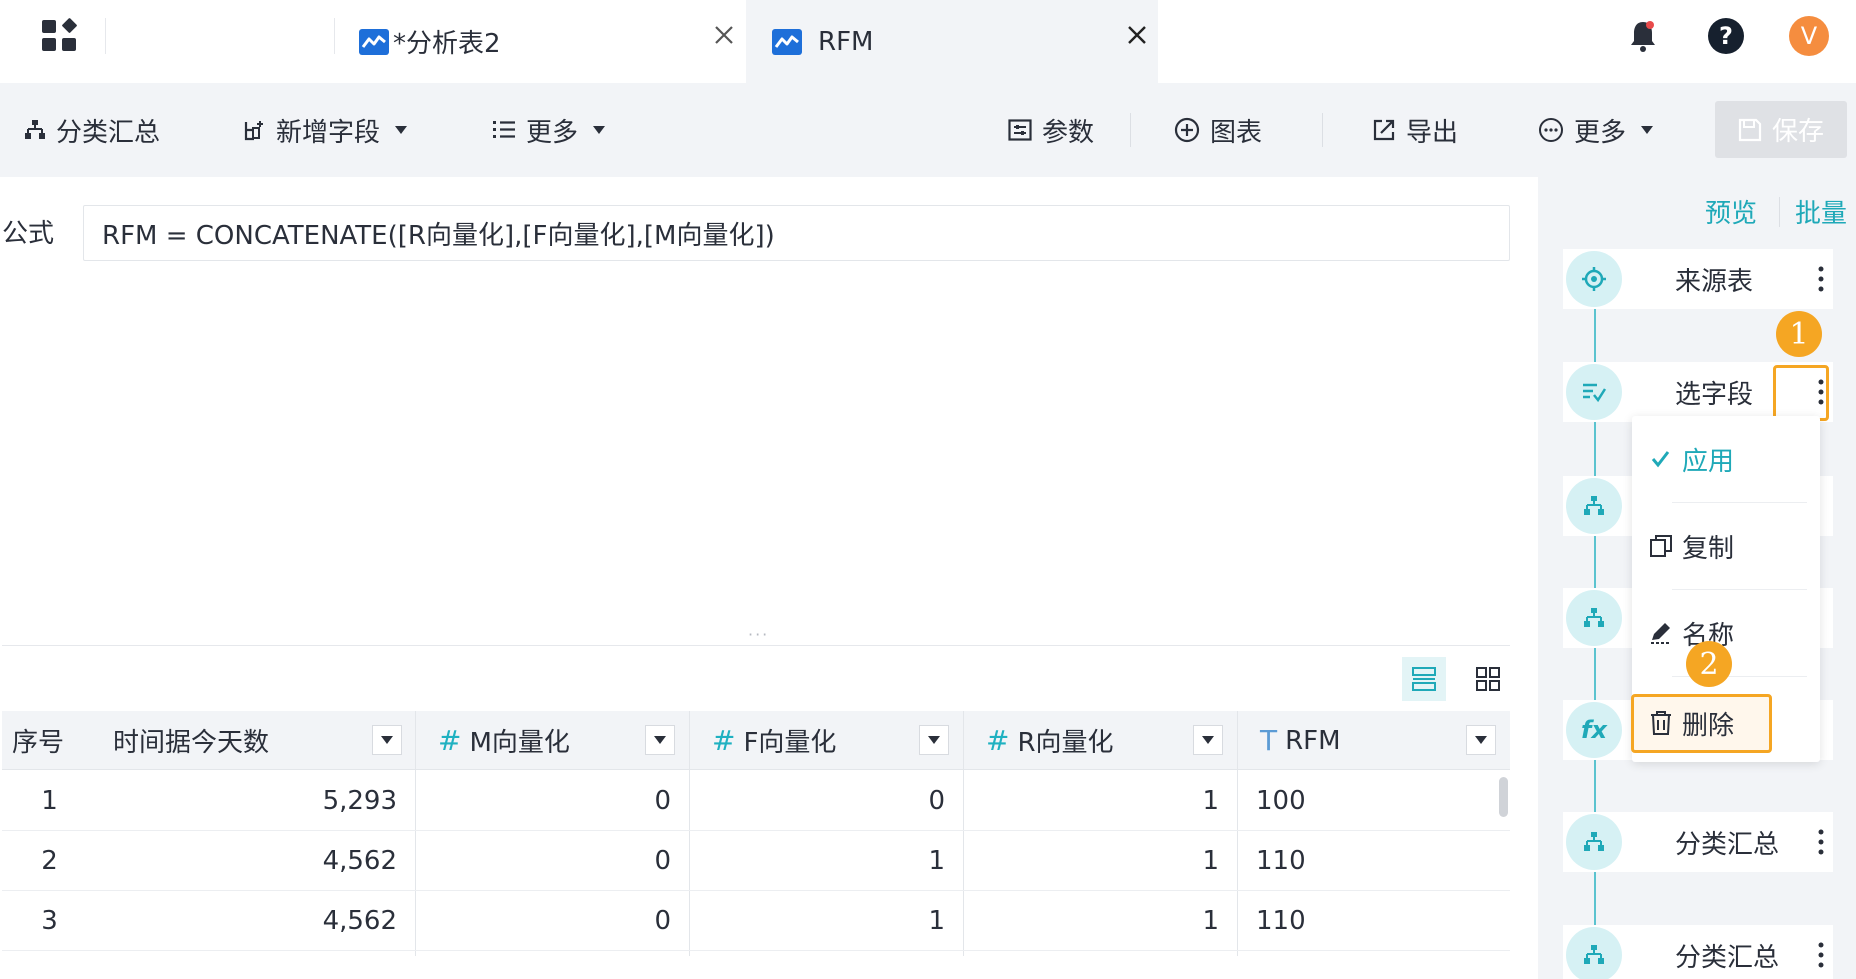 This screenshot has width=1856, height=979. Describe the element at coordinates (105, 36) in the screenshot. I see `tab-divider` at that location.